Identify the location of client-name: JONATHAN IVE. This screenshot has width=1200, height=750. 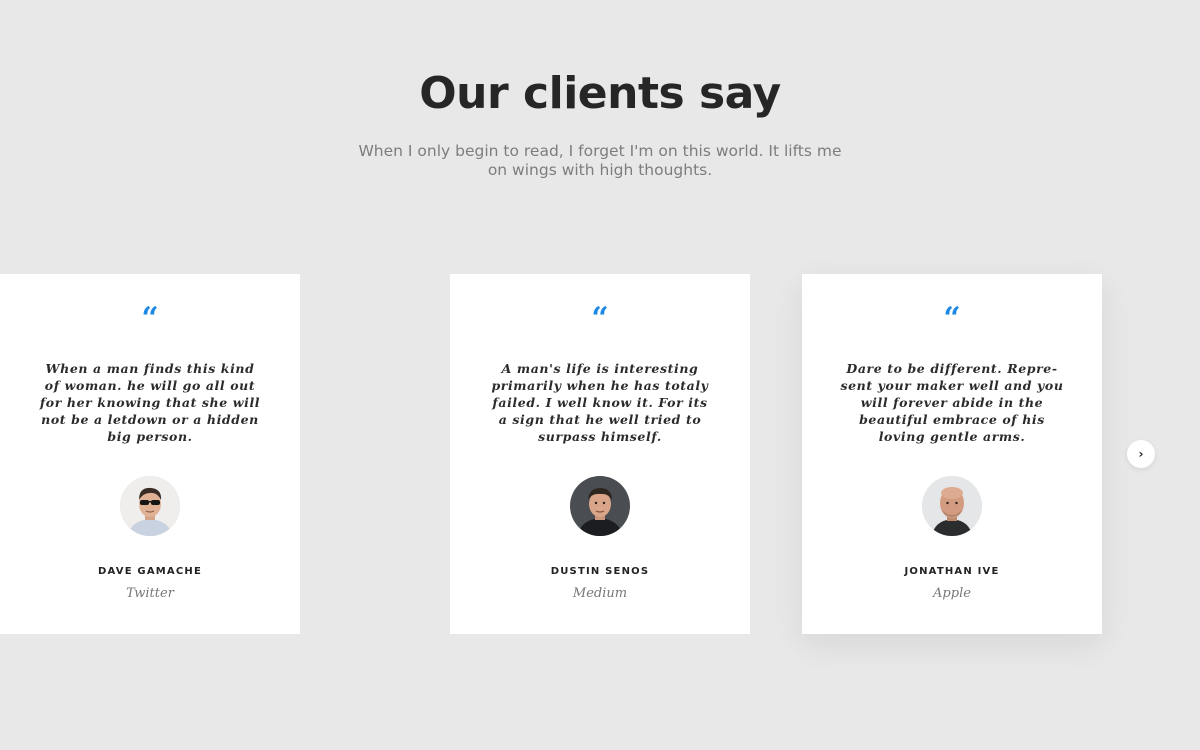
(952, 571).